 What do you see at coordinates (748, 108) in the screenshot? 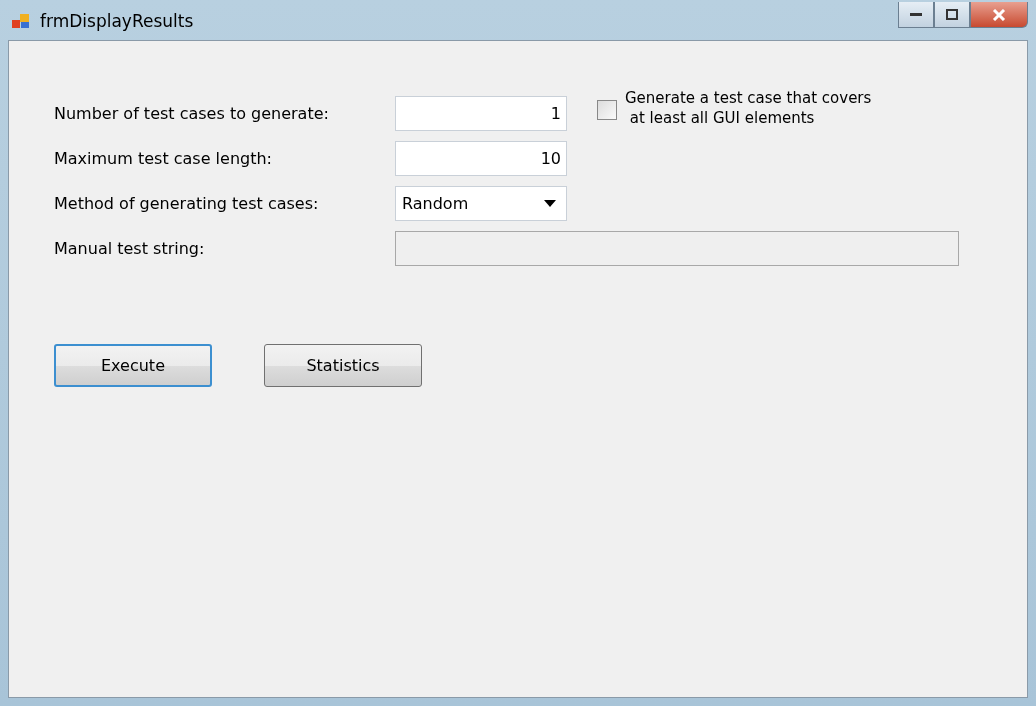
I see `checkbox-label: Generate a test case that covers at least all GUI elements` at bounding box center [748, 108].